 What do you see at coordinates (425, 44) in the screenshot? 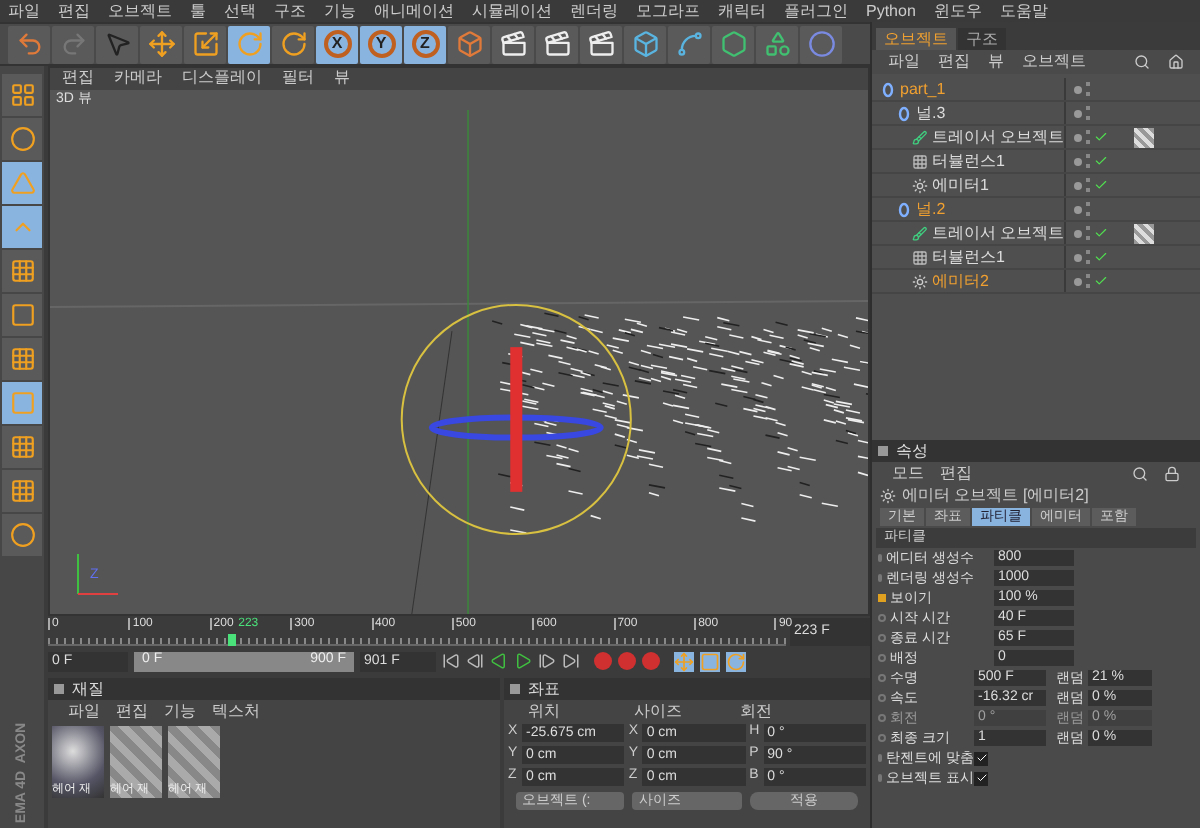
I see `axis-lock-button: Z` at bounding box center [425, 44].